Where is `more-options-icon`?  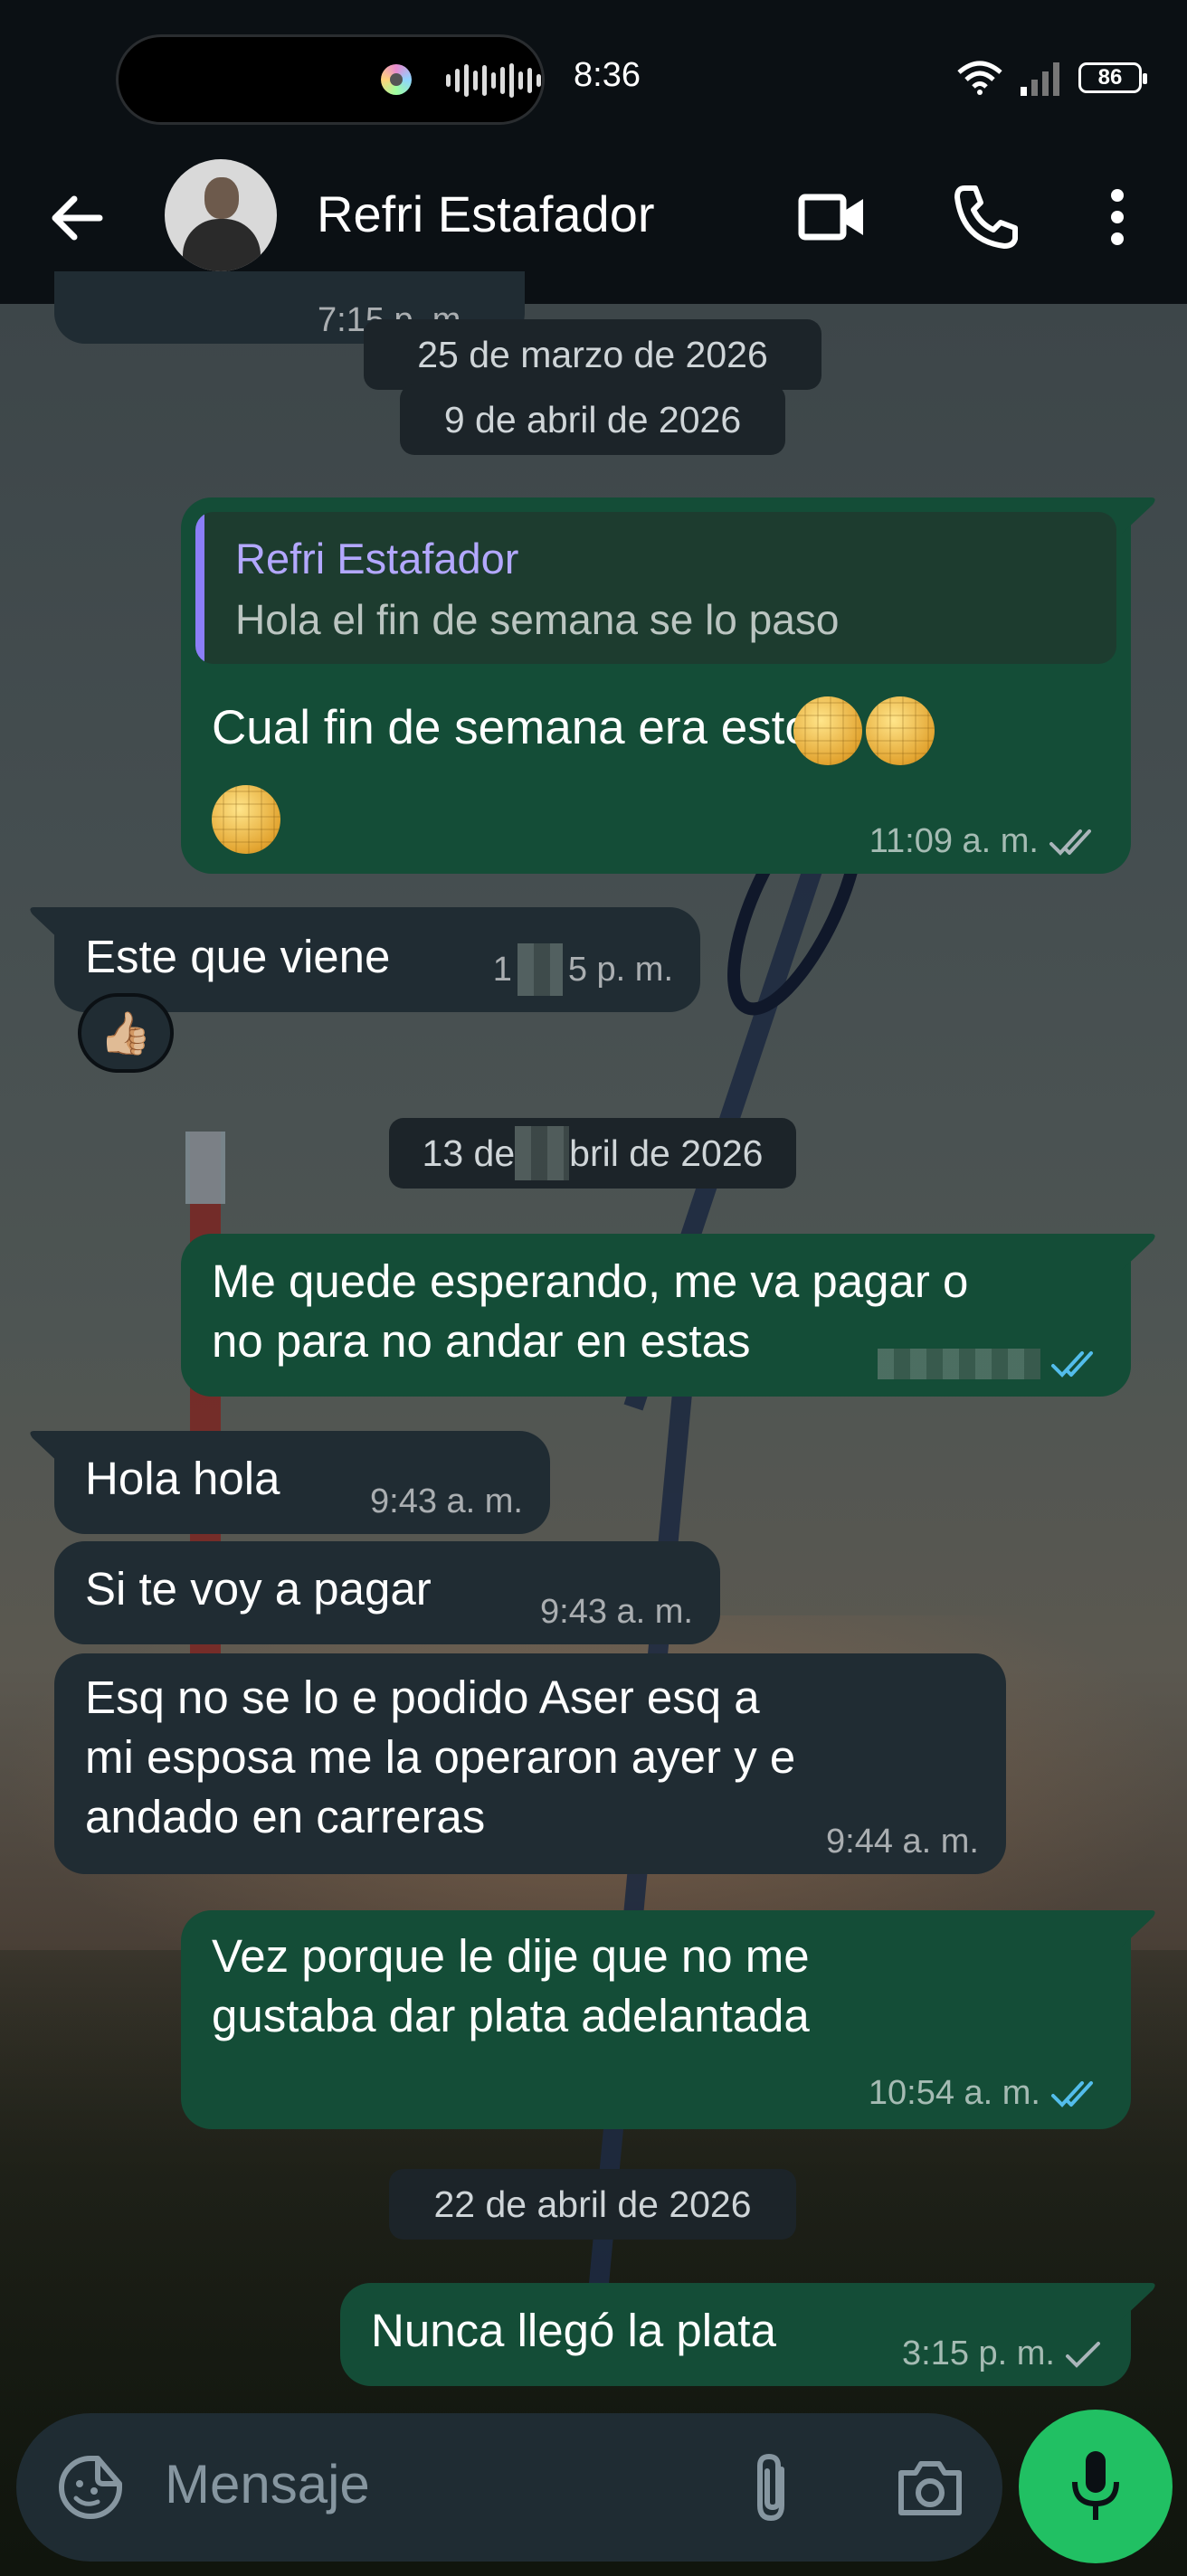
more-options-icon is located at coordinates (1117, 217).